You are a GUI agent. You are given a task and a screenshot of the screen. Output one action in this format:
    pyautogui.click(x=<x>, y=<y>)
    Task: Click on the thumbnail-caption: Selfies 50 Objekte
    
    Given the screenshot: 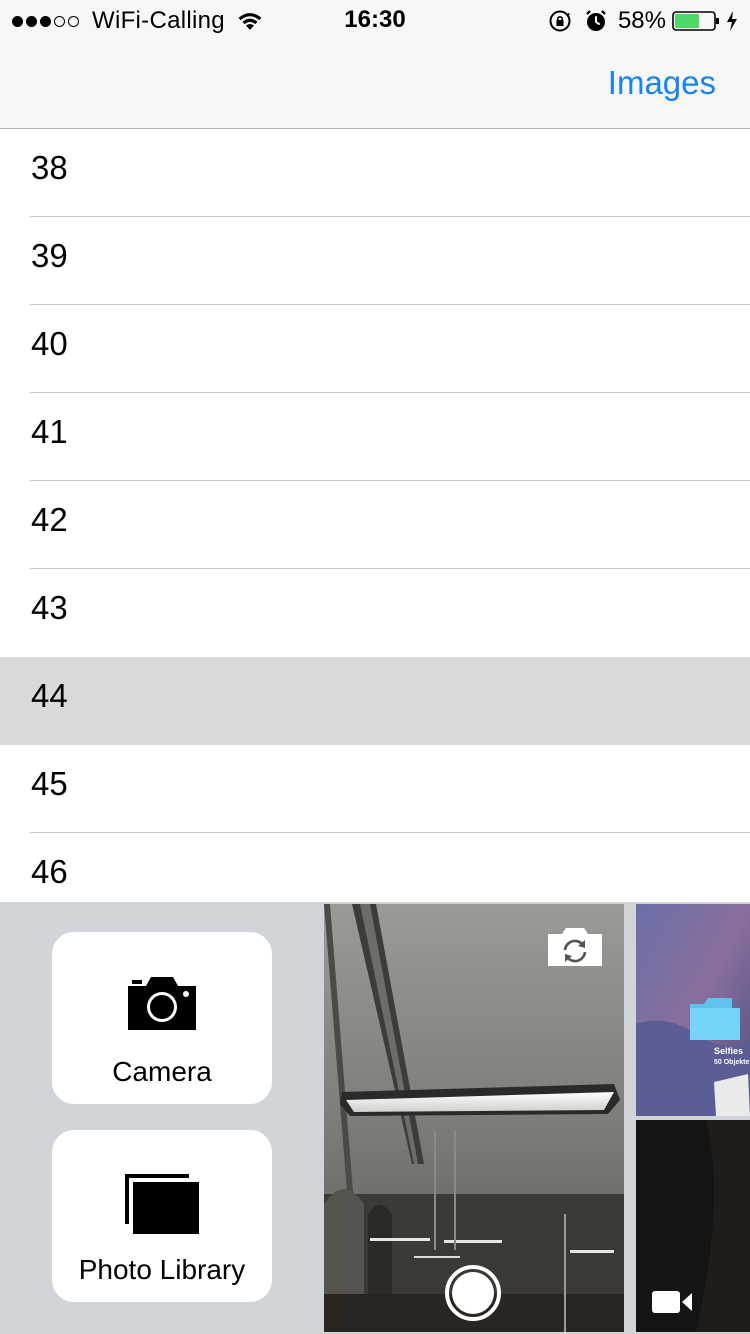 What is the action you would take?
    pyautogui.click(x=731, y=1057)
    